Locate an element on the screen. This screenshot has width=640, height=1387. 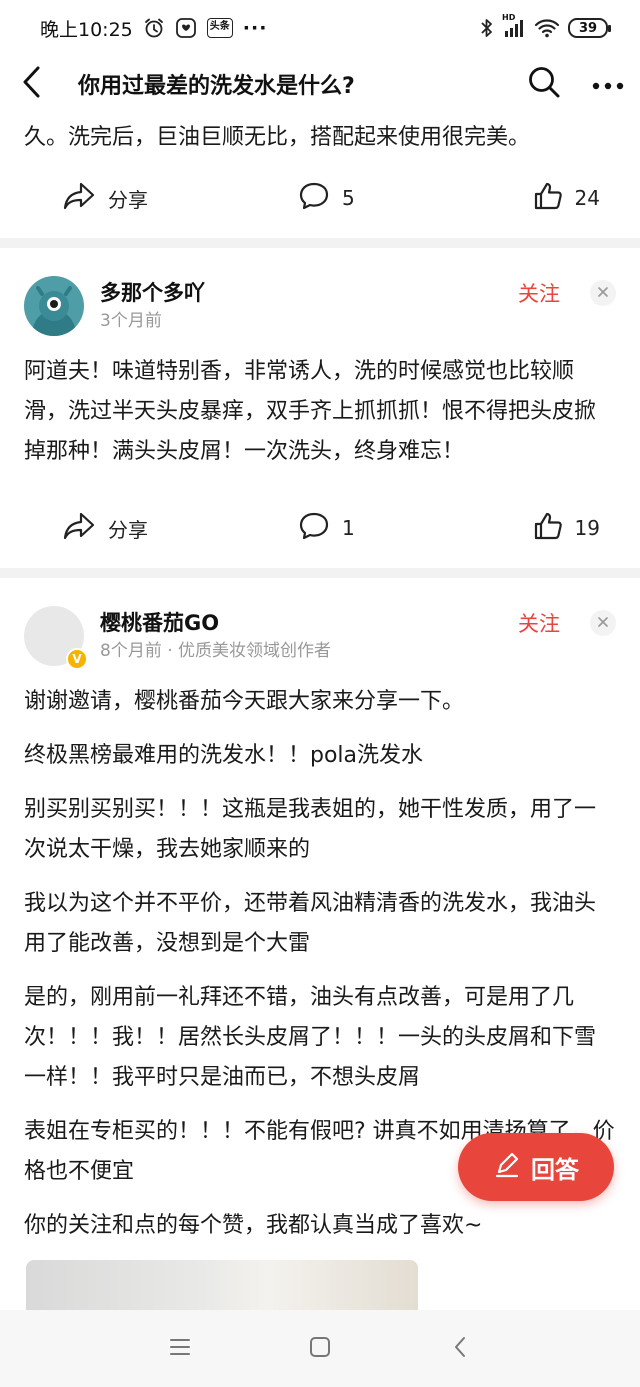
answer-image is located at coordinates (222, 1285).